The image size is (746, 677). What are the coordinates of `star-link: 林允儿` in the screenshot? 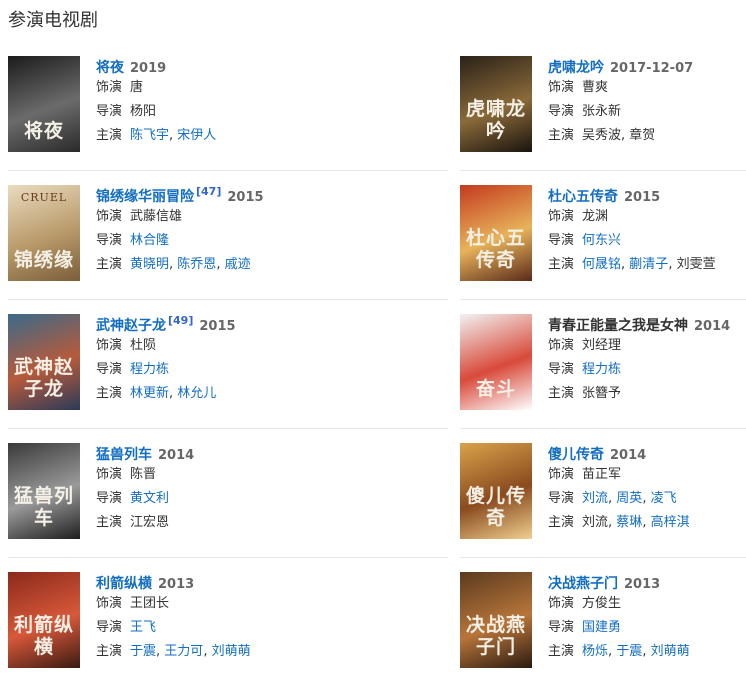 It's located at (196, 393).